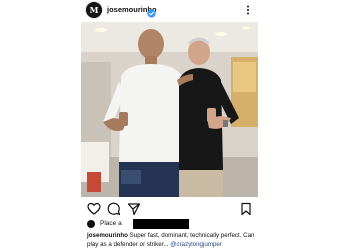 Image resolution: width=345 pixels, height=250 pixels. Describe the element at coordinates (196, 244) in the screenshot. I see `caption-mention: @crazylongjumper` at that location.